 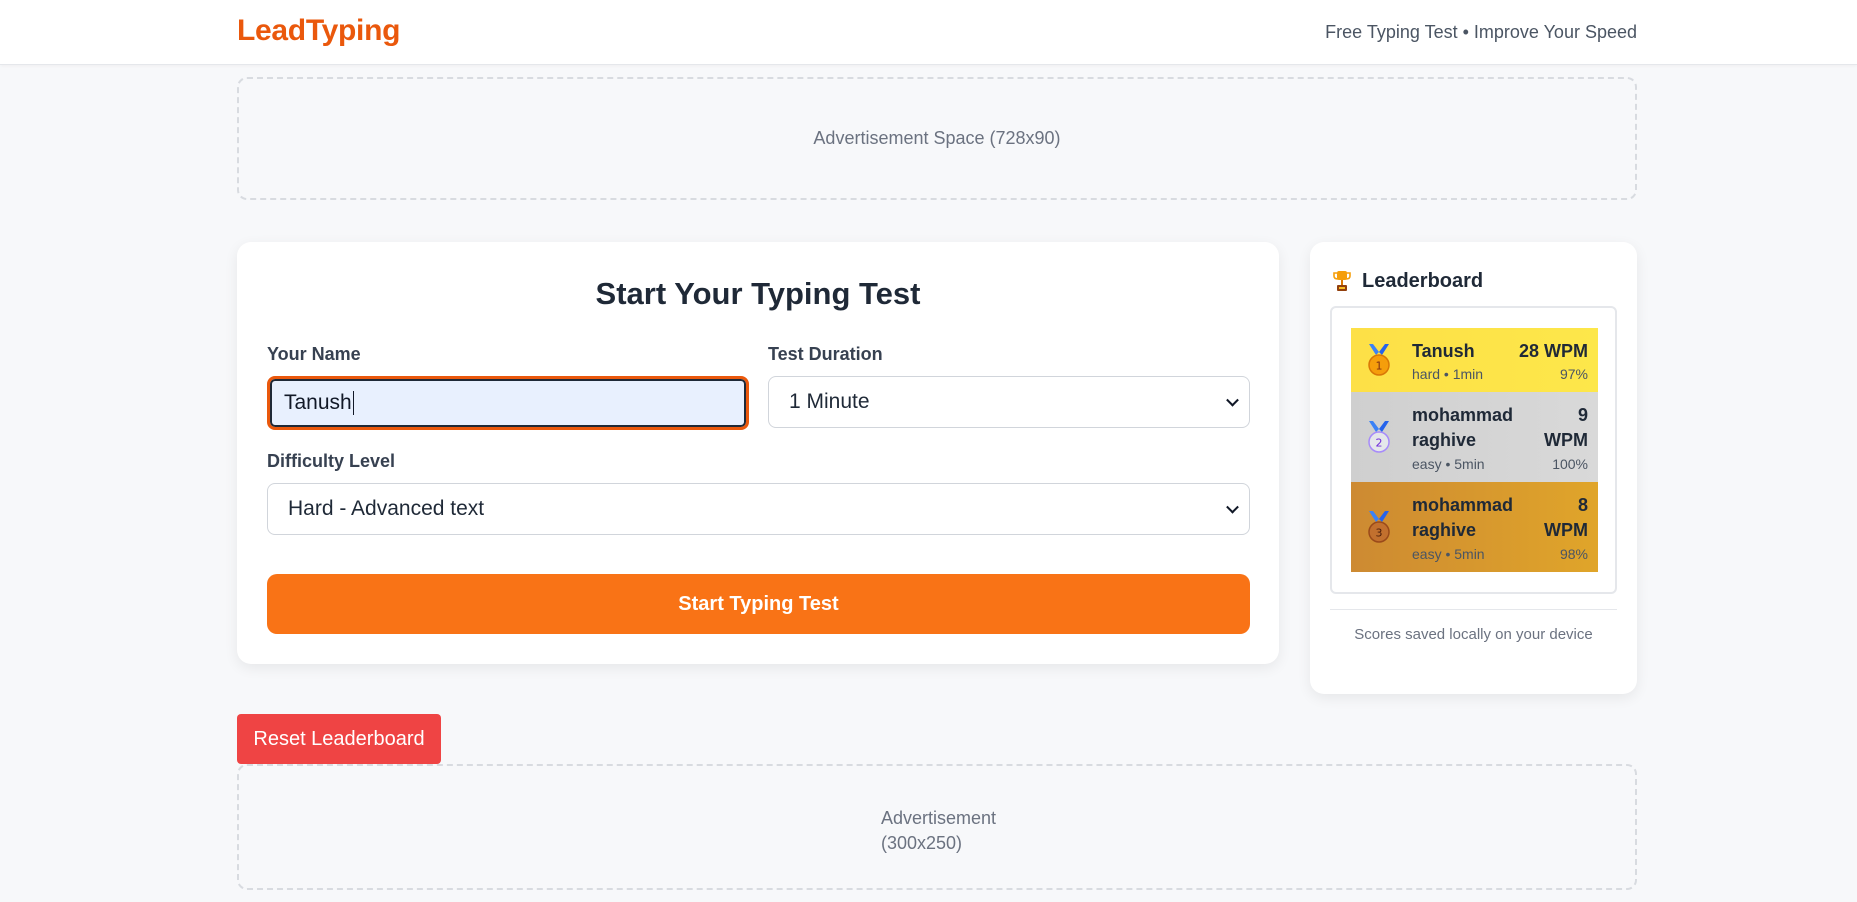 I want to click on difficulty-label: Difficulty Level, so click(x=331, y=461).